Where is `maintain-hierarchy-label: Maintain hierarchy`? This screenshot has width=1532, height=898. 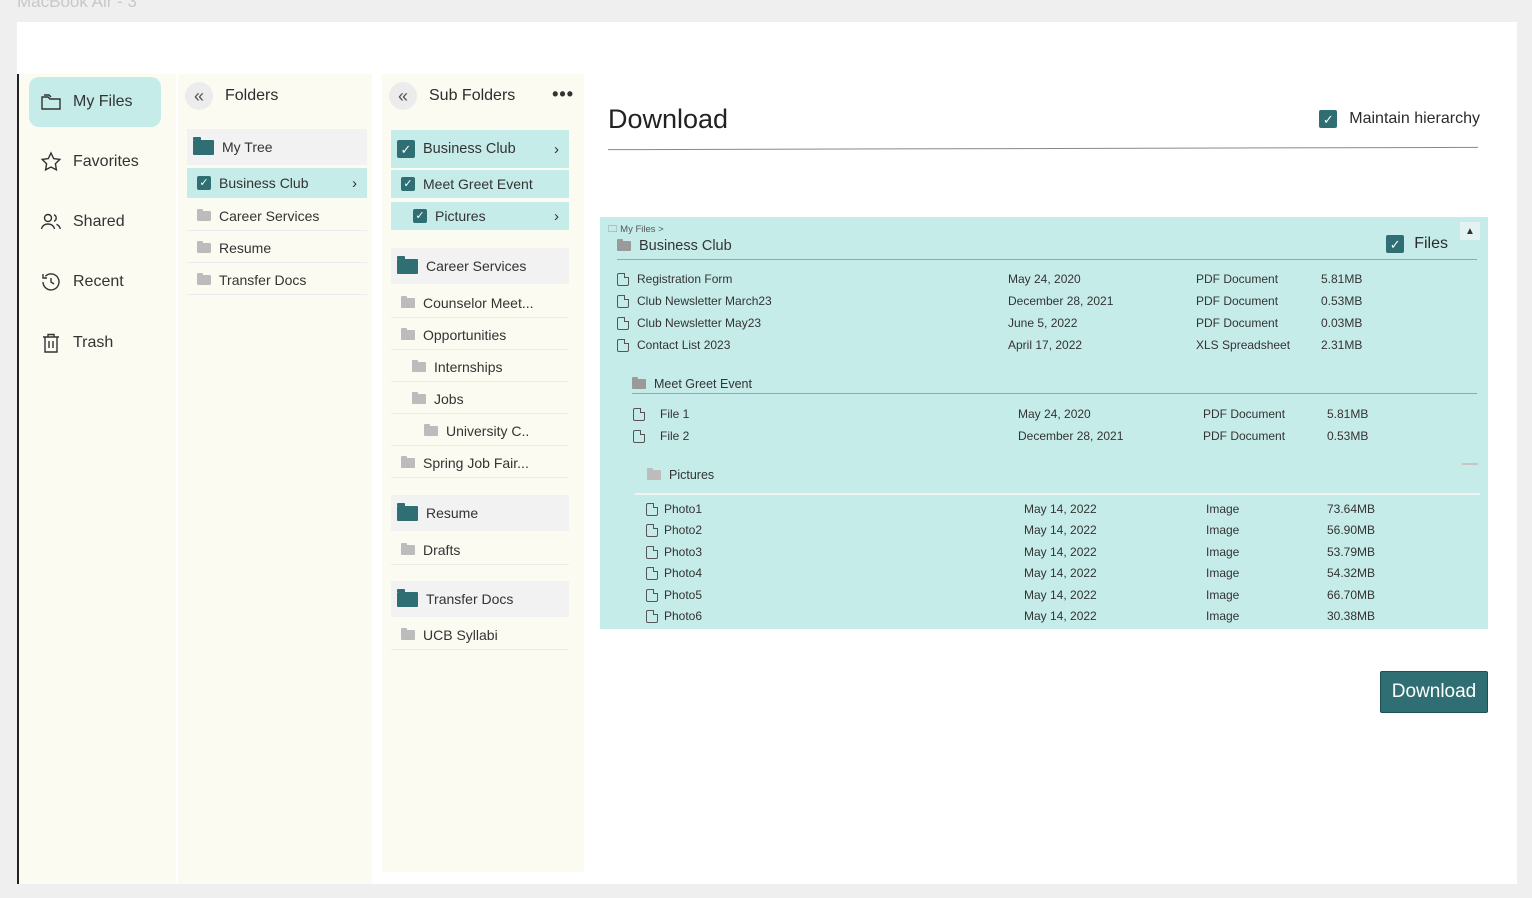 maintain-hierarchy-label: Maintain hierarchy is located at coordinates (1414, 118).